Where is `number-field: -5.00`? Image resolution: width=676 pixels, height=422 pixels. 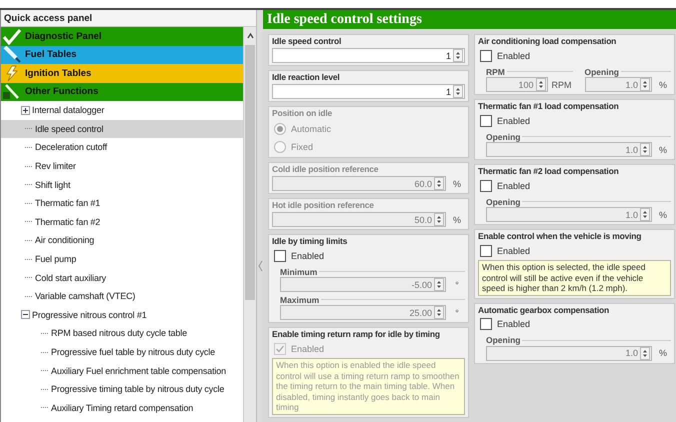
number-field: -5.00 is located at coordinates (363, 284).